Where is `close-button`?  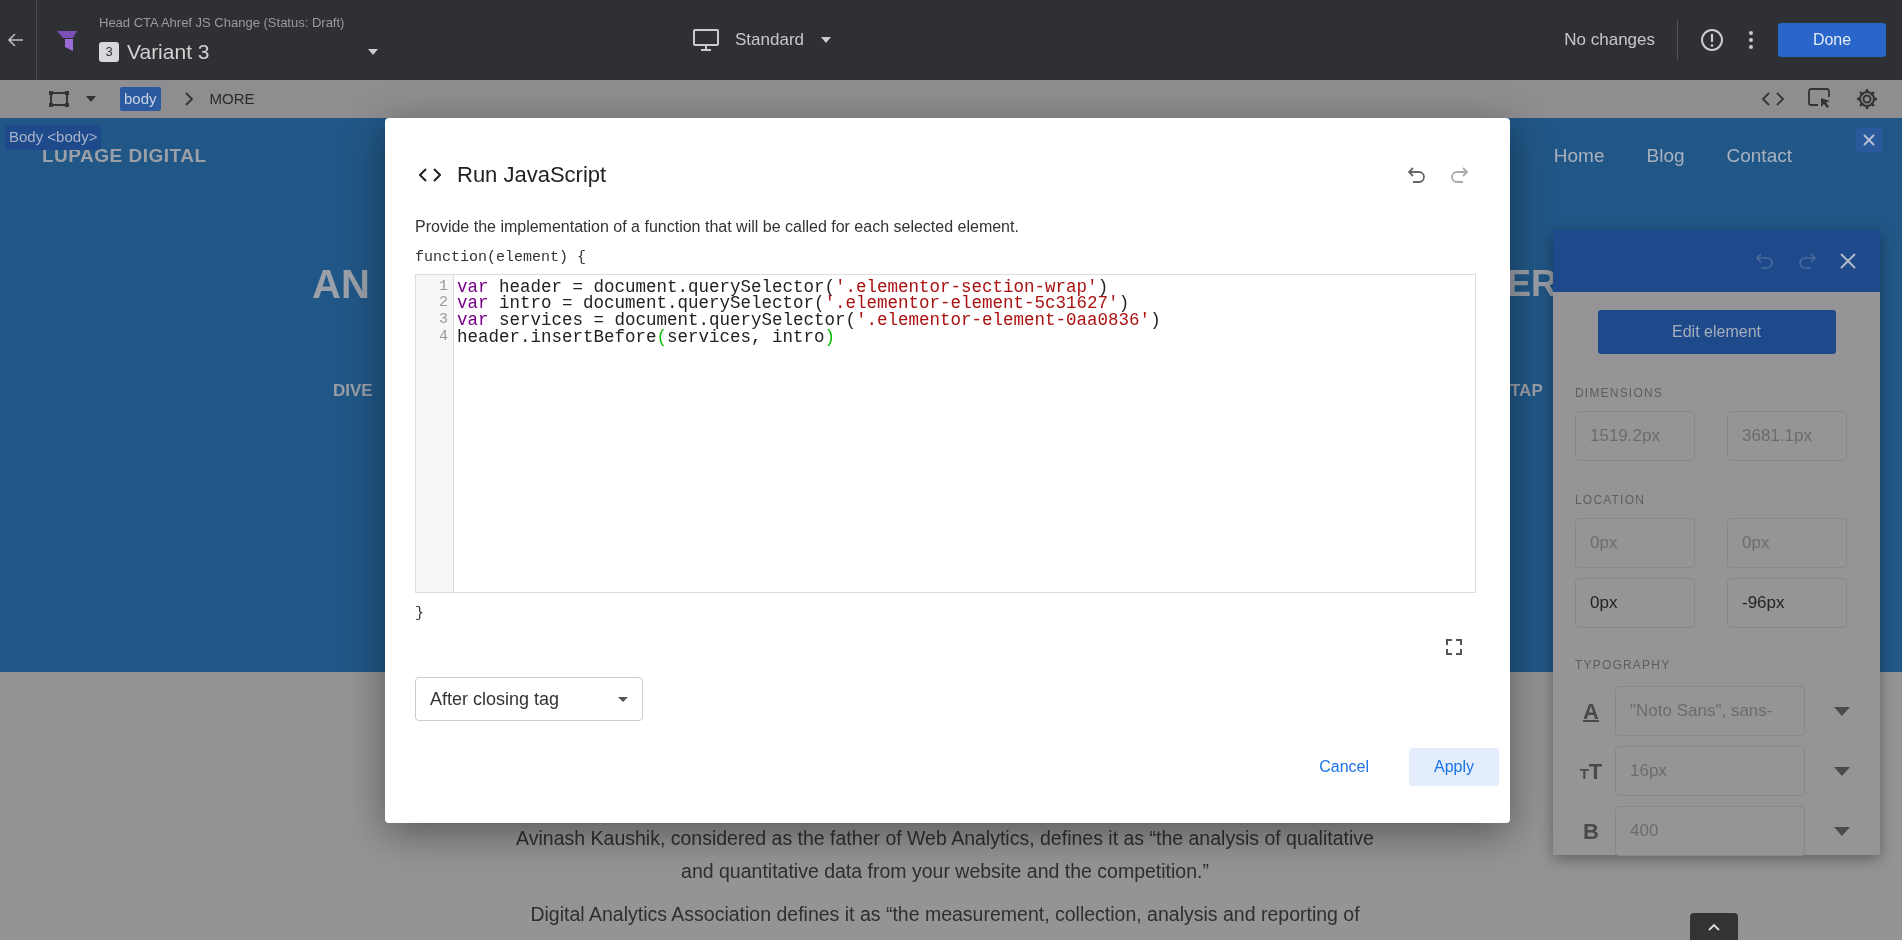 close-button is located at coordinates (1869, 140).